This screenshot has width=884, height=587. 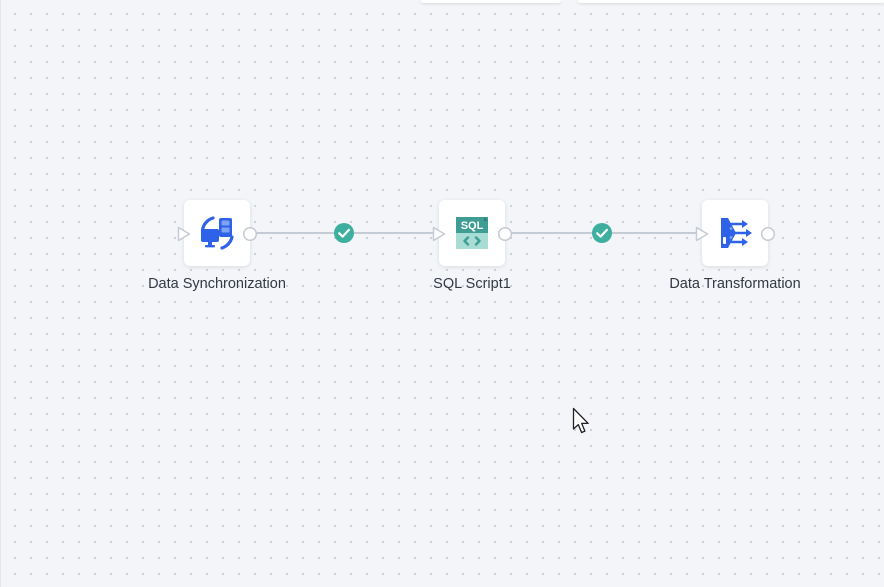 I want to click on sql-script-icon: SQL, so click(x=472, y=233).